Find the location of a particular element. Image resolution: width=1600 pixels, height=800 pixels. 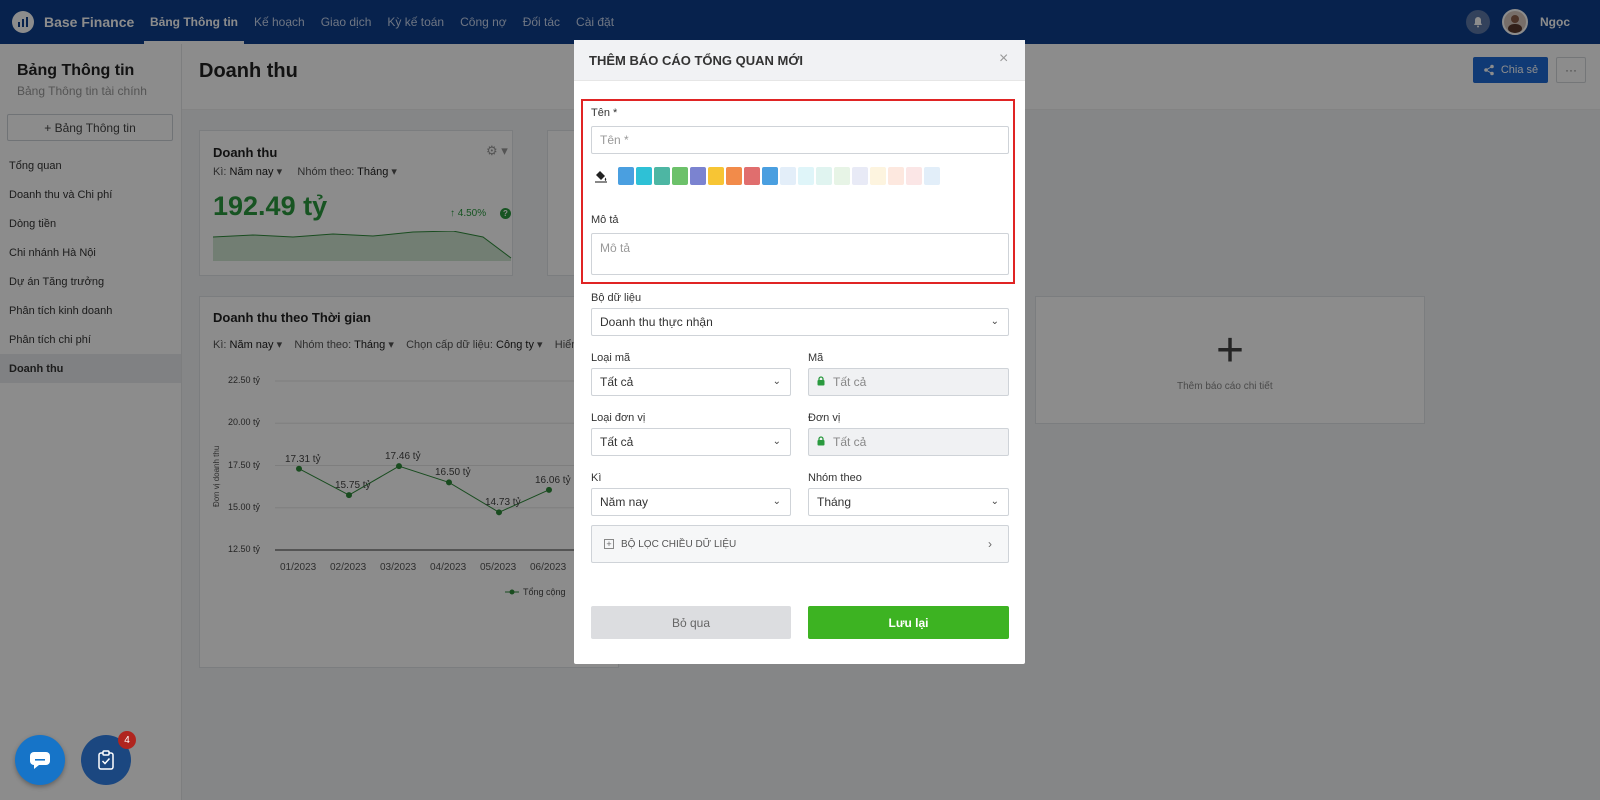

period-select: Năm nay ⌄ is located at coordinates (691, 502).